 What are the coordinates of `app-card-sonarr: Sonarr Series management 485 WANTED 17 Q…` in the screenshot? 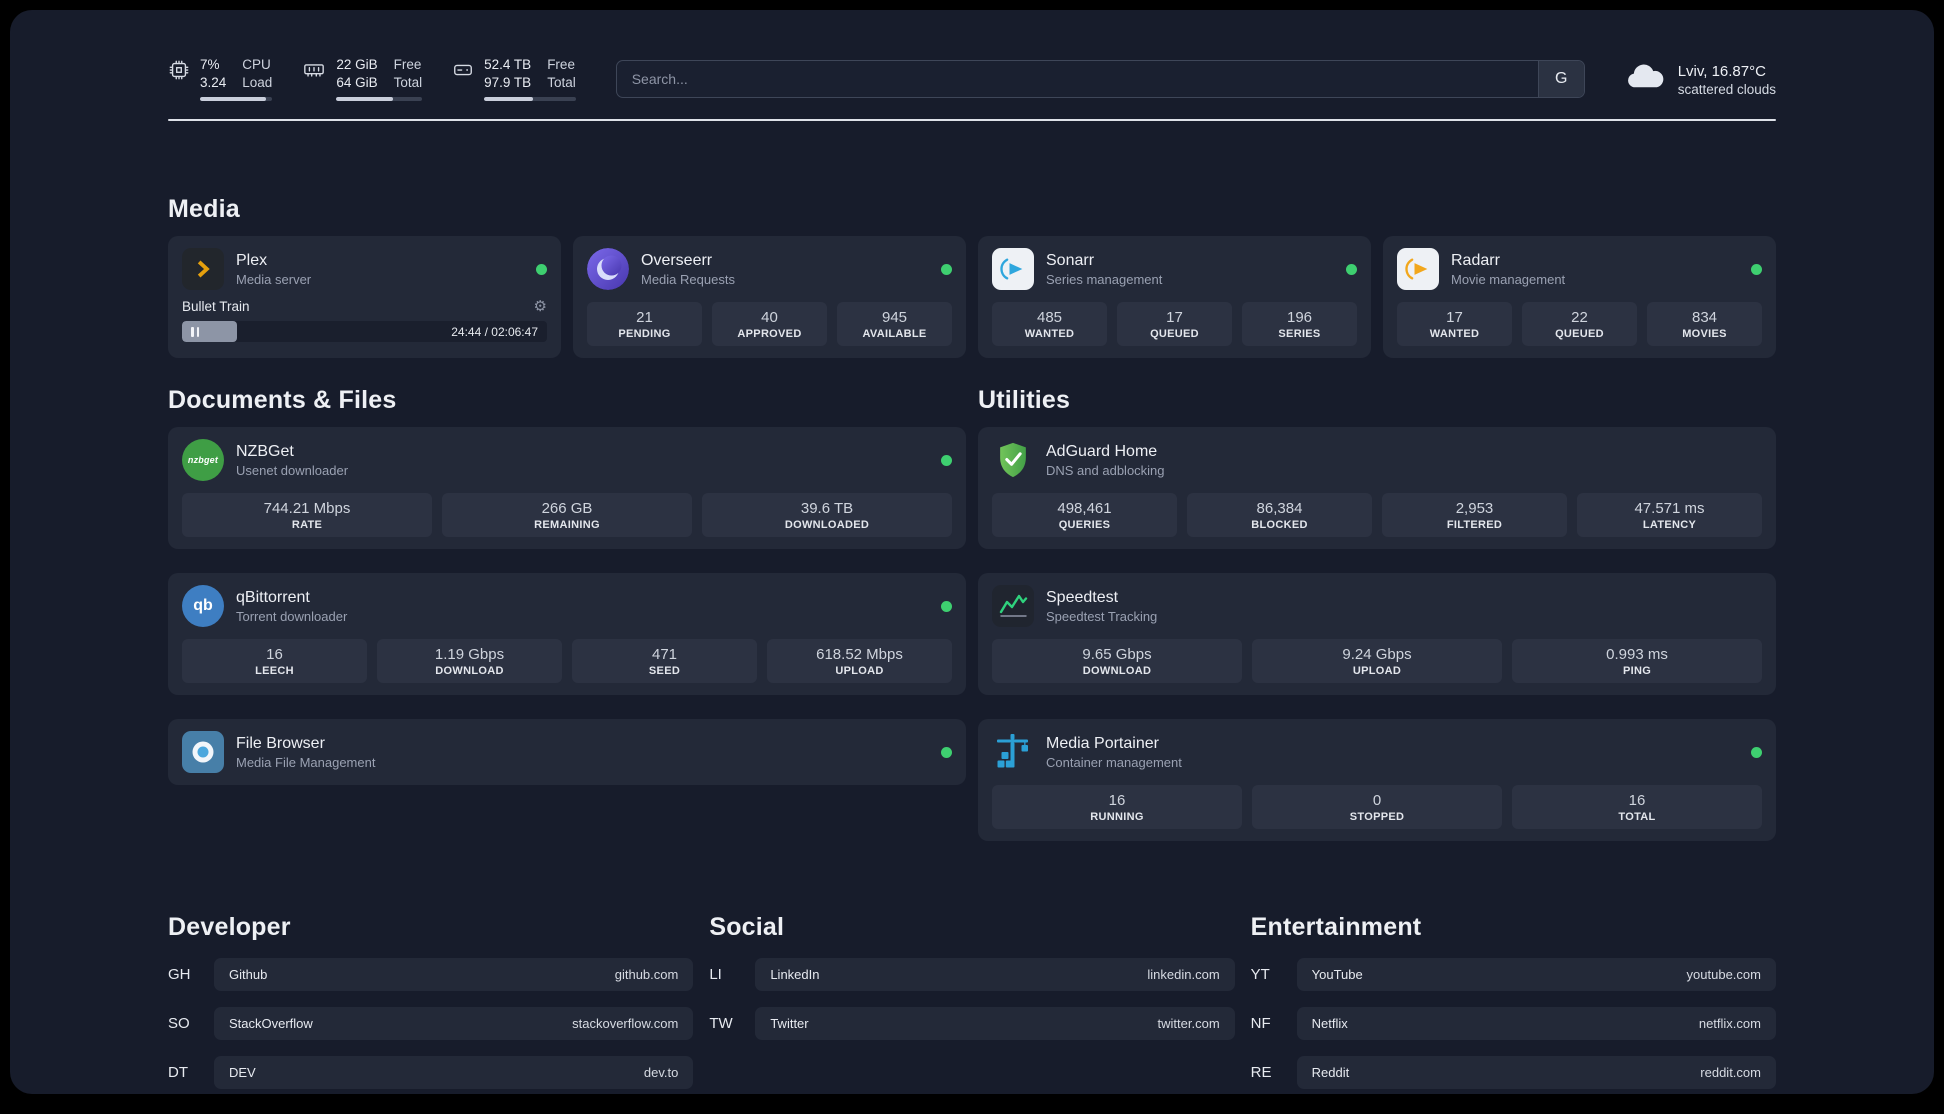 It's located at (1174, 297).